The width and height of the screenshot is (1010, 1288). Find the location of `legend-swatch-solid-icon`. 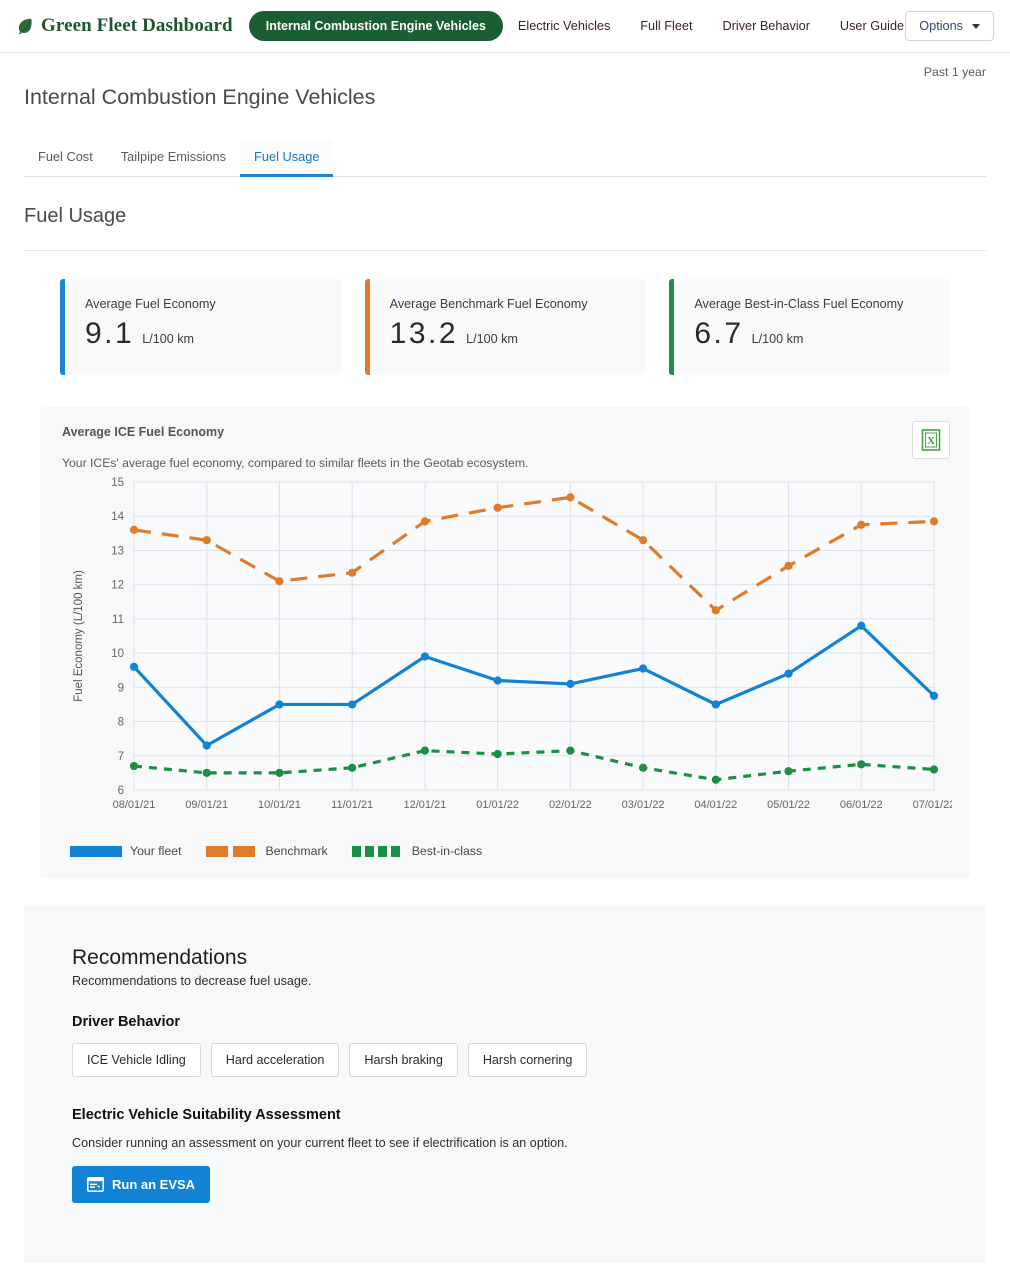

legend-swatch-solid-icon is located at coordinates (96, 851).